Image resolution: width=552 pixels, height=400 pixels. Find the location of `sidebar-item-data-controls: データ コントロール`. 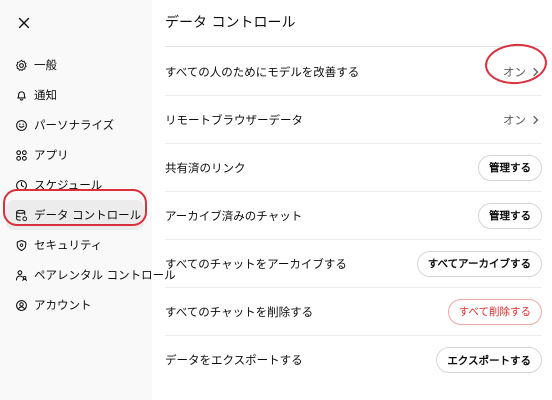

sidebar-item-data-controls: データ コントロール is located at coordinates (75, 215).